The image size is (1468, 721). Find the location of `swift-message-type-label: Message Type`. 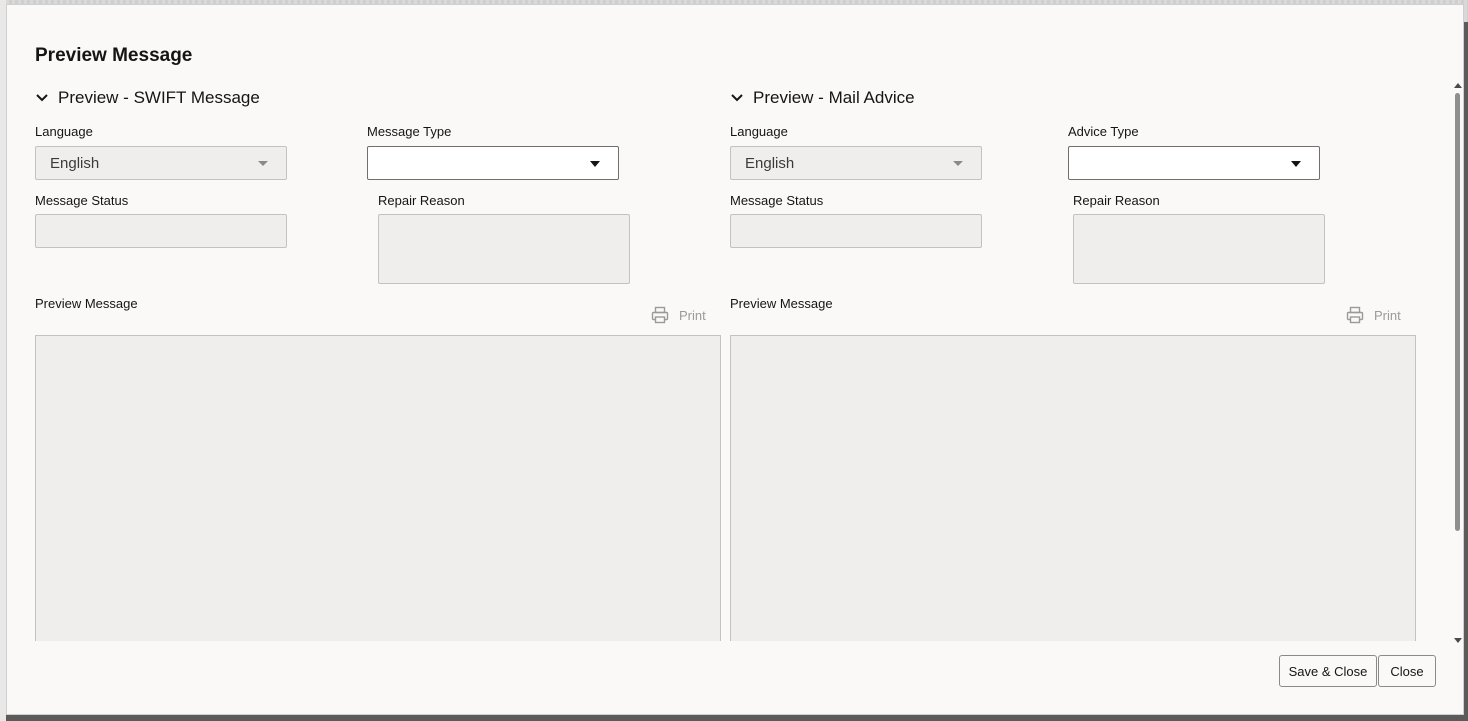

swift-message-type-label: Message Type is located at coordinates (409, 131).